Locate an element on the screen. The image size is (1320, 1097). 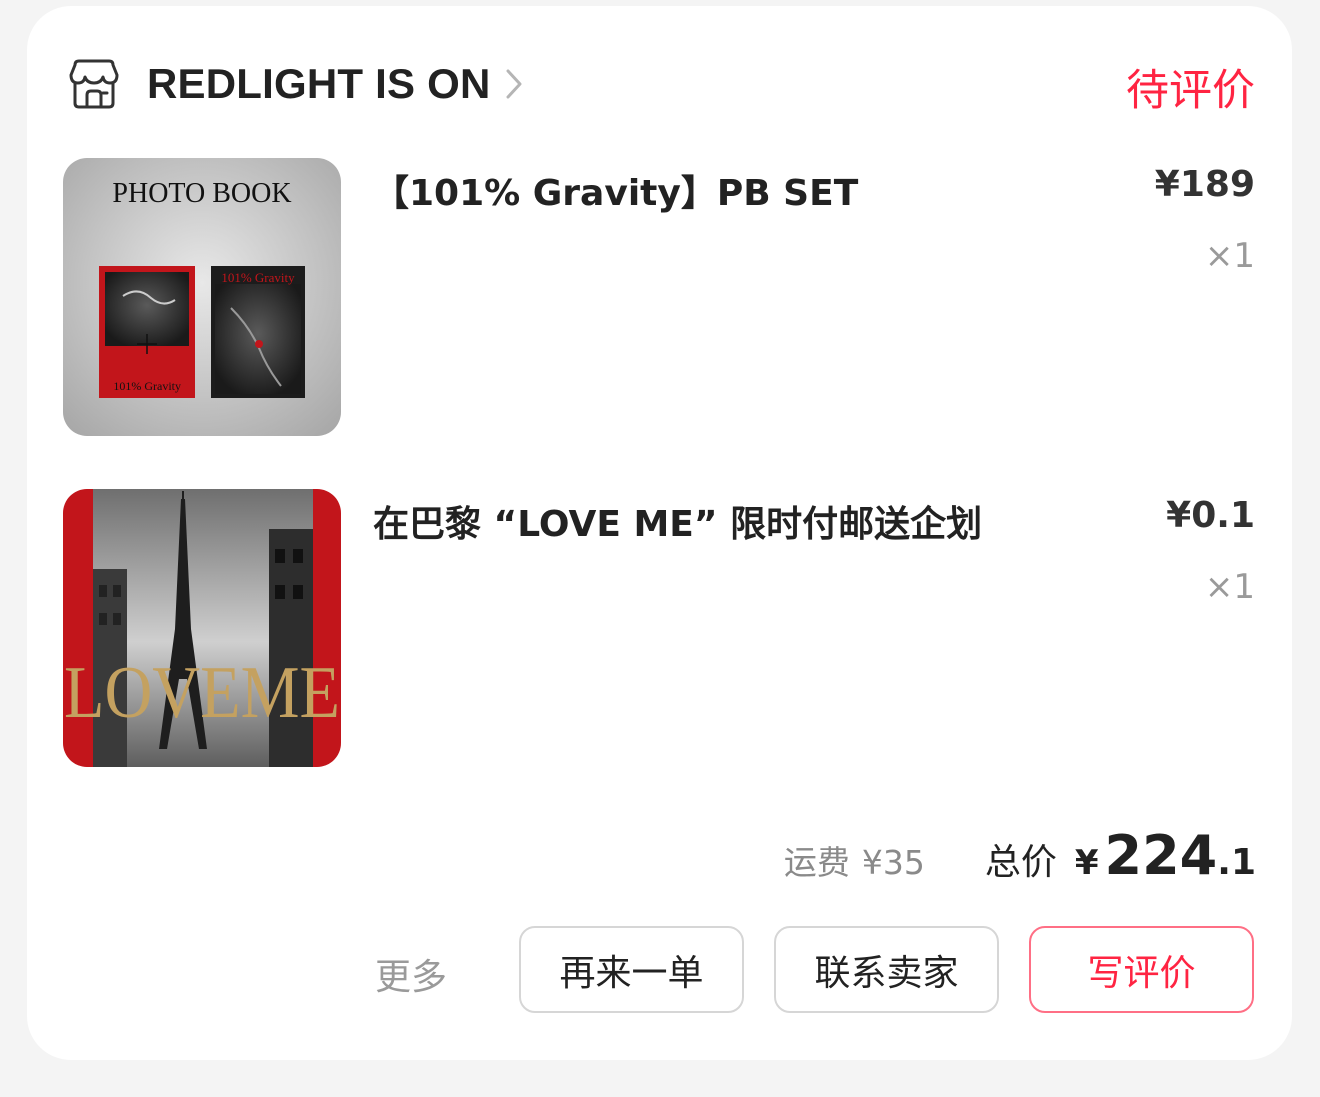
total-label: 总价 is located at coordinates (1020, 862).